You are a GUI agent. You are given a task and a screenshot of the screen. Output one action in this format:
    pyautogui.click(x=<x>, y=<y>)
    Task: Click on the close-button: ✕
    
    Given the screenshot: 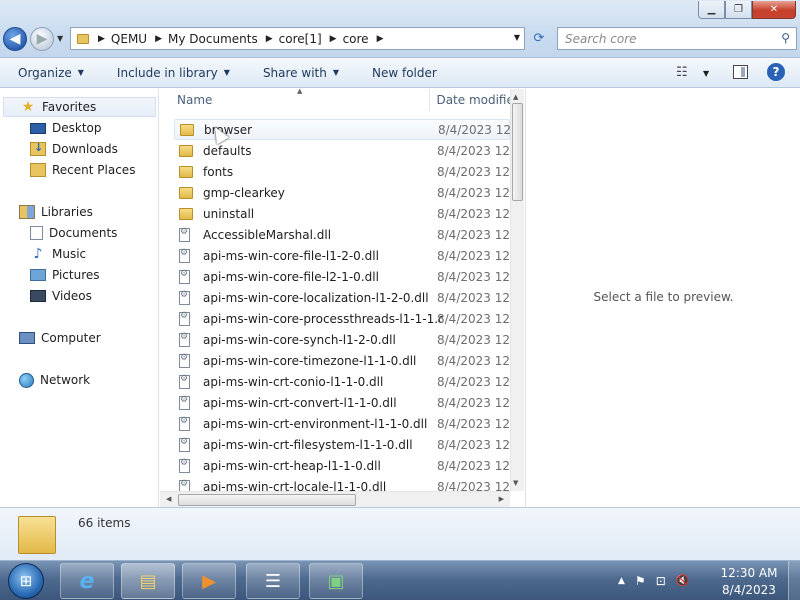 What is the action you would take?
    pyautogui.click(x=774, y=10)
    